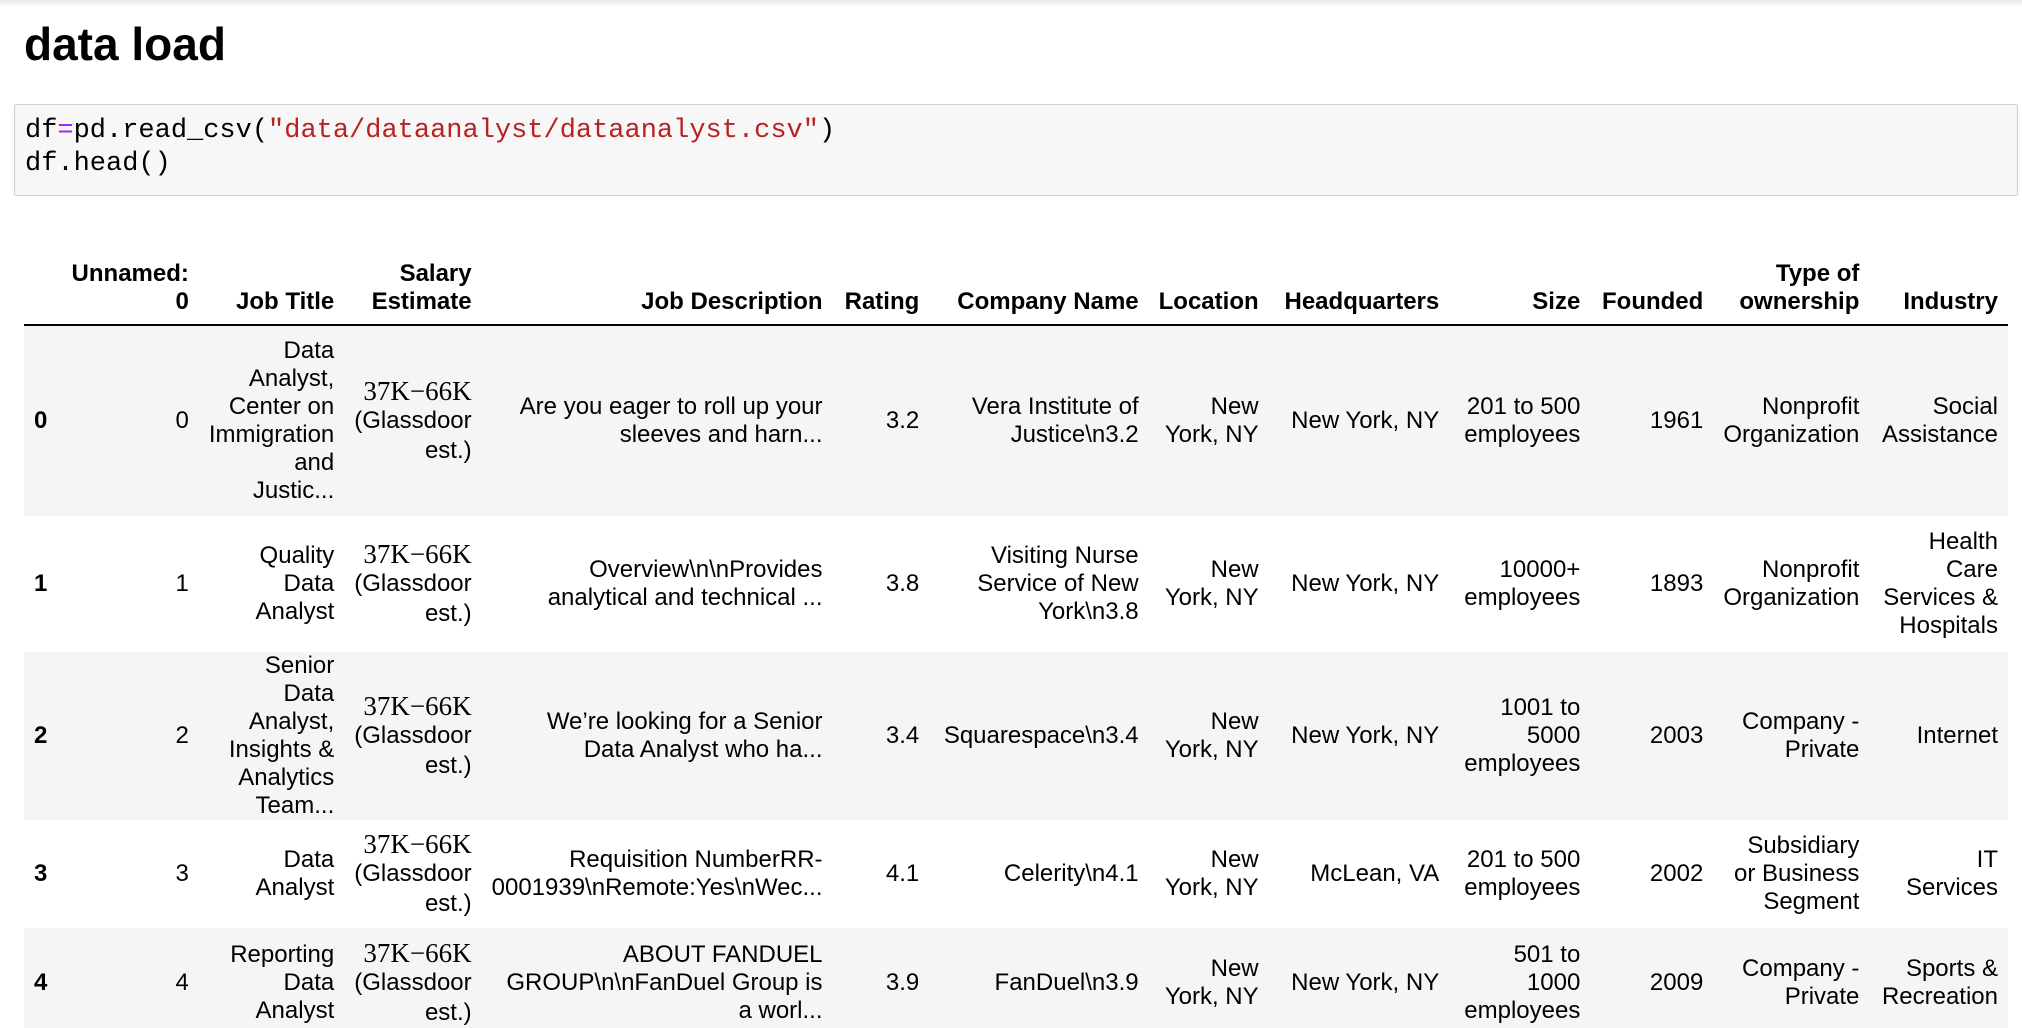 The image size is (2022, 1028). I want to click on cell-unnamed: 2, so click(182, 735).